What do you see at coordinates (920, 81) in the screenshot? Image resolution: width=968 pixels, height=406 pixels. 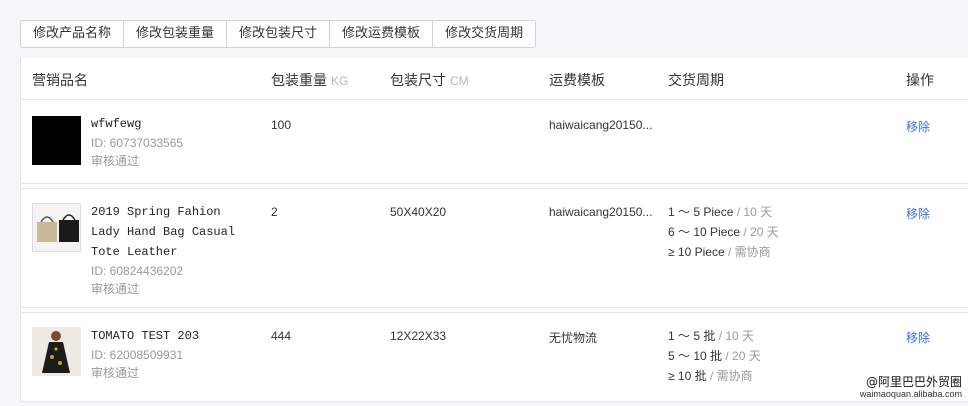 I see `header-action: 操作` at bounding box center [920, 81].